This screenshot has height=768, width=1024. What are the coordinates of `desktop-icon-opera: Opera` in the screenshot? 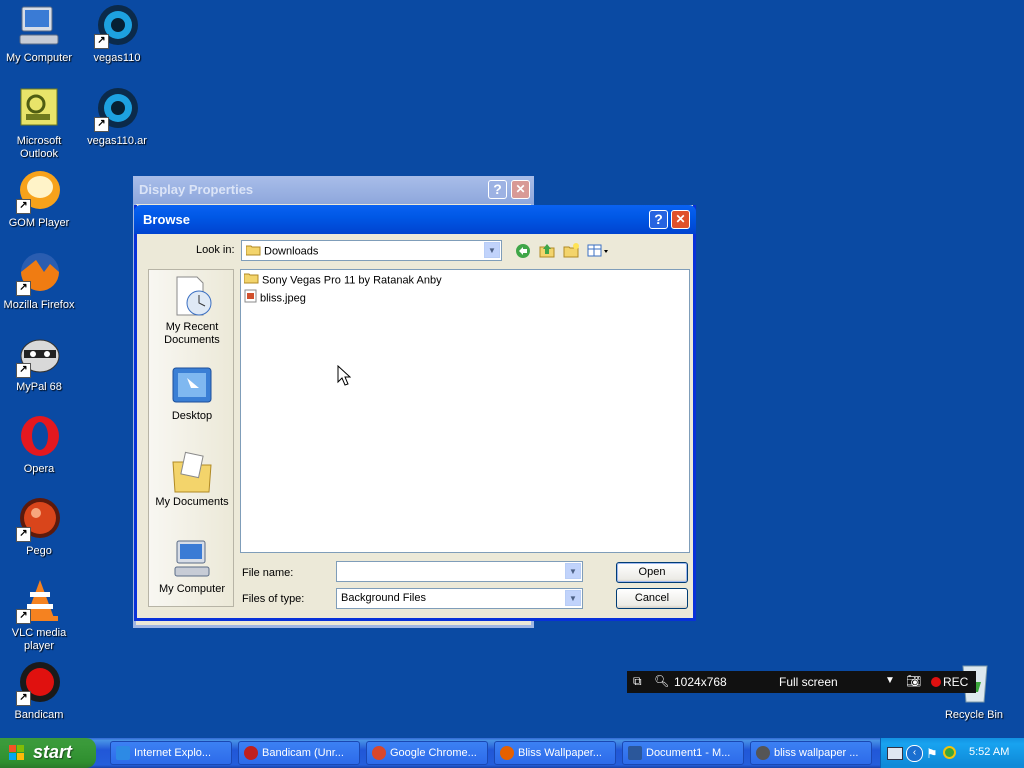 It's located at (39, 445).